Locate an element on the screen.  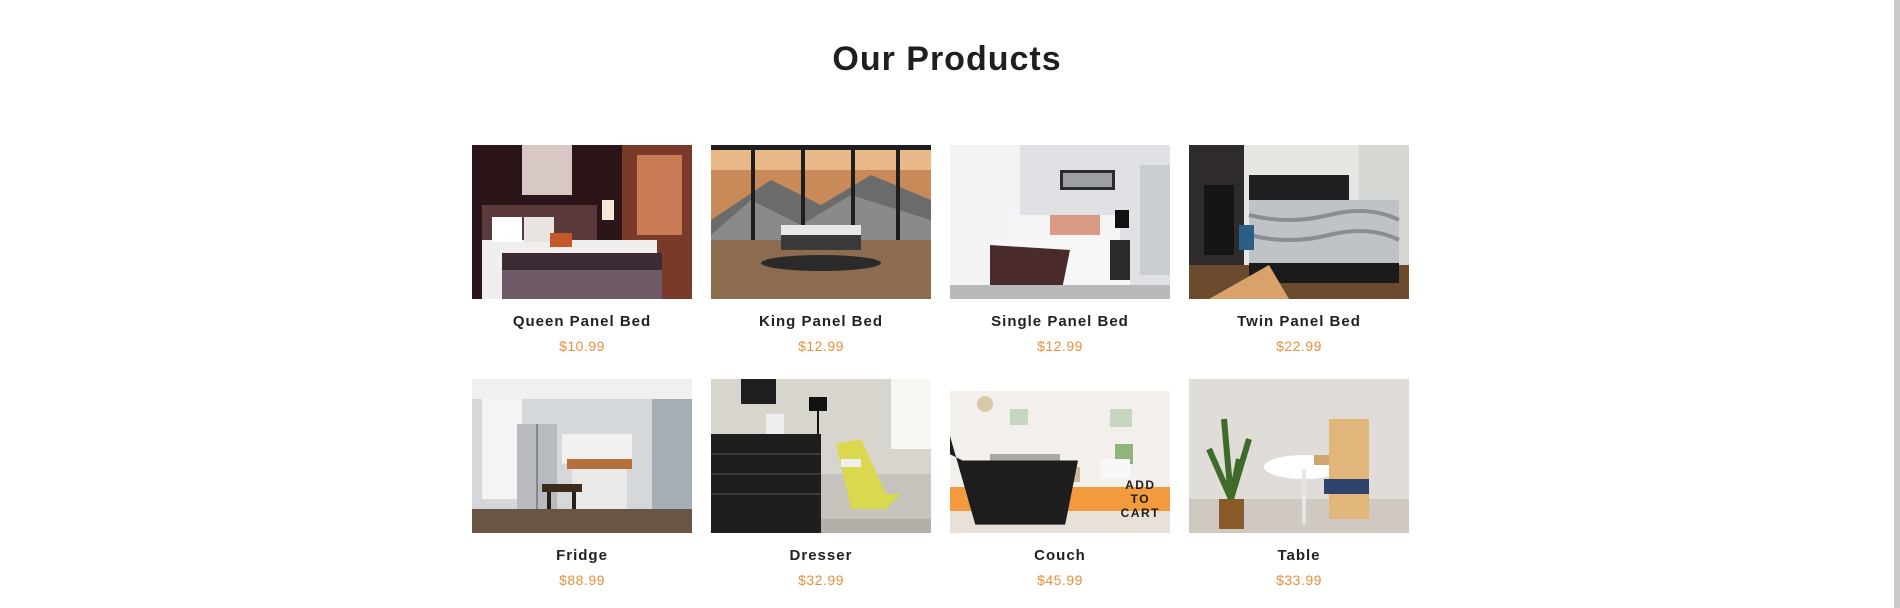
product-card-couch: ADD TO CART Couch $45.99 is located at coordinates (1060, 485).